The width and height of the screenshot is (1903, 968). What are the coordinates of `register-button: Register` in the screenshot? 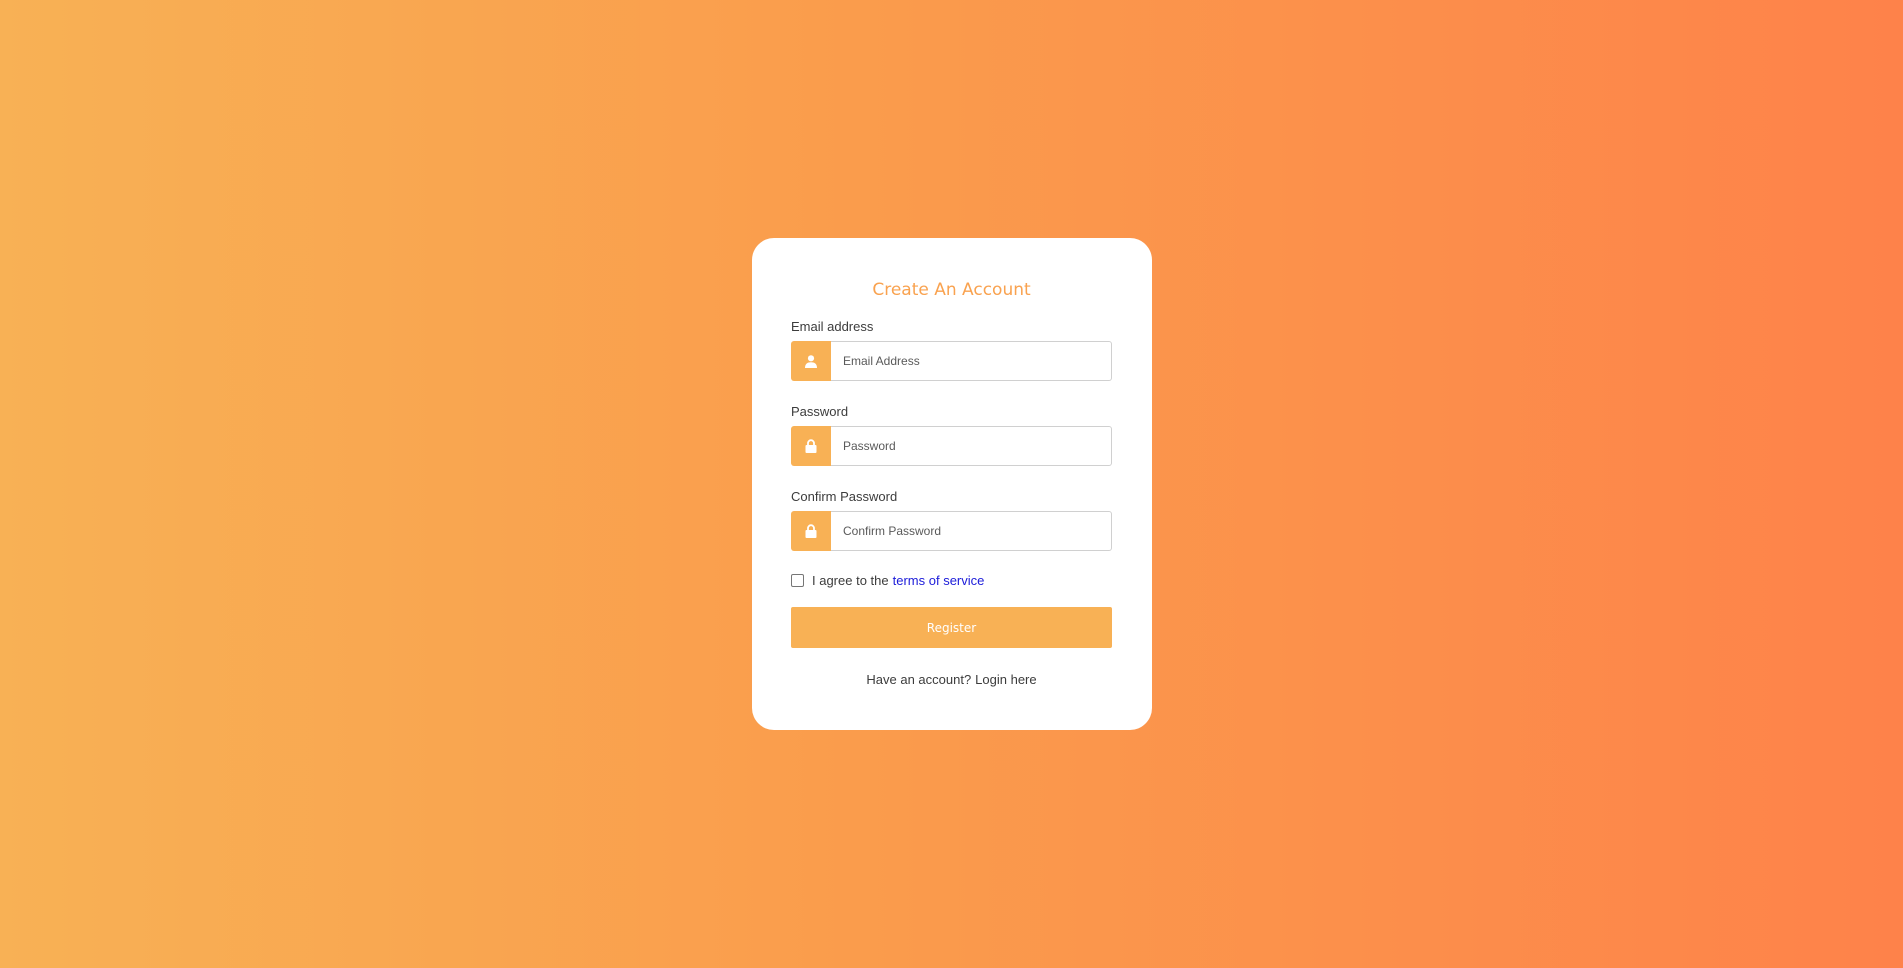 It's located at (951, 627).